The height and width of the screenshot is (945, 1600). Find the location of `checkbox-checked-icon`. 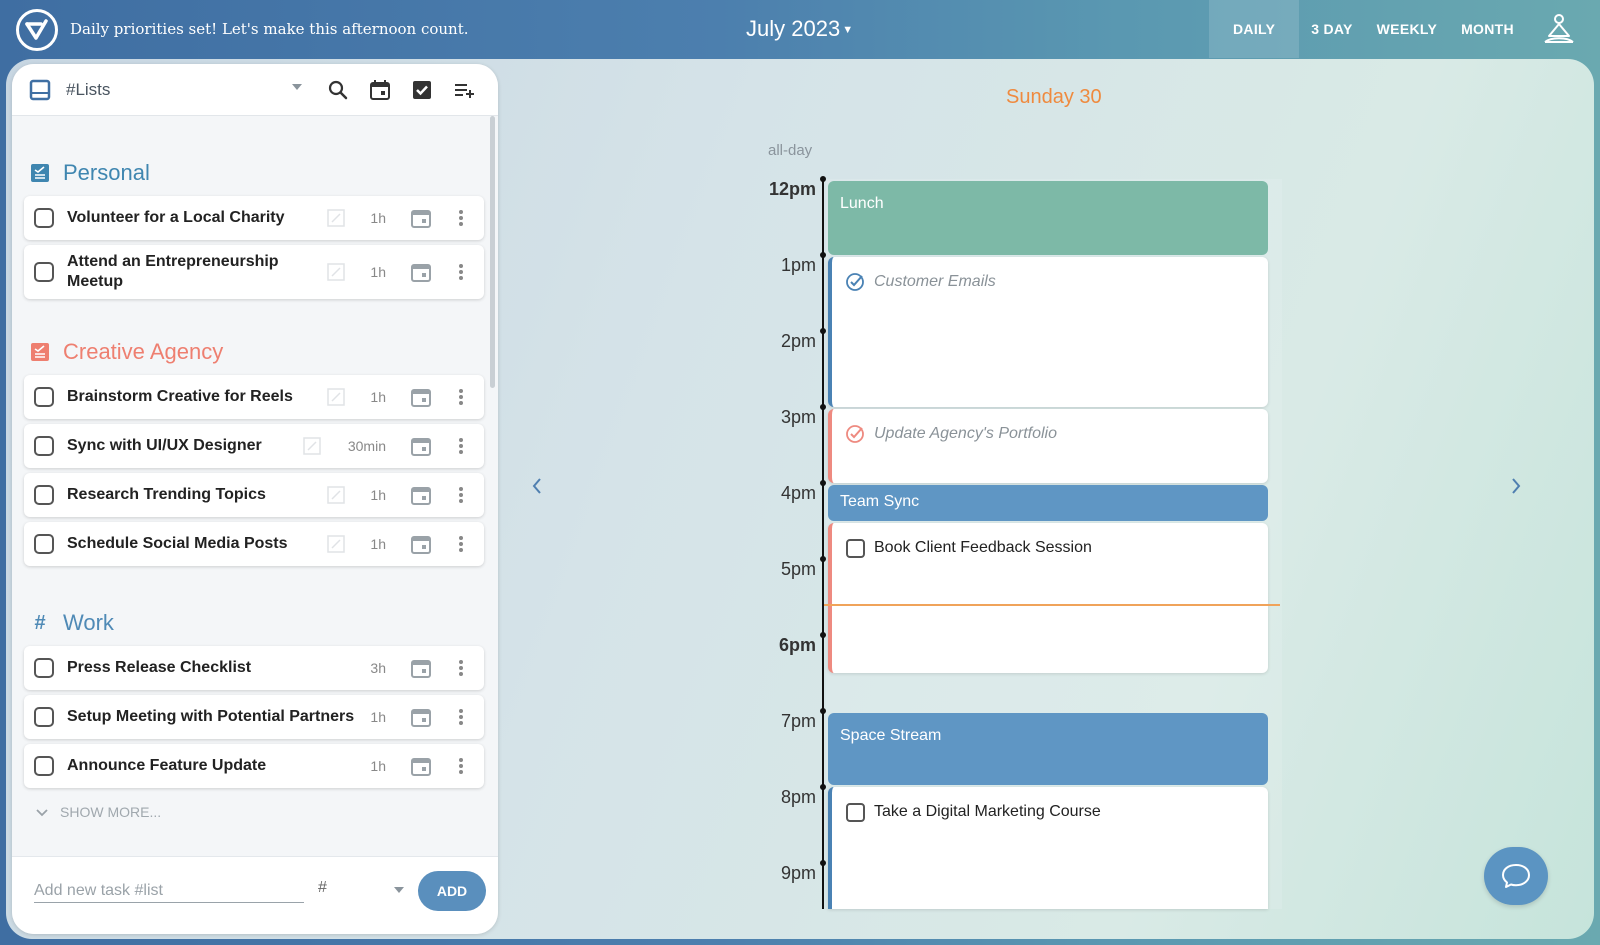

checkbox-checked-icon is located at coordinates (422, 90).